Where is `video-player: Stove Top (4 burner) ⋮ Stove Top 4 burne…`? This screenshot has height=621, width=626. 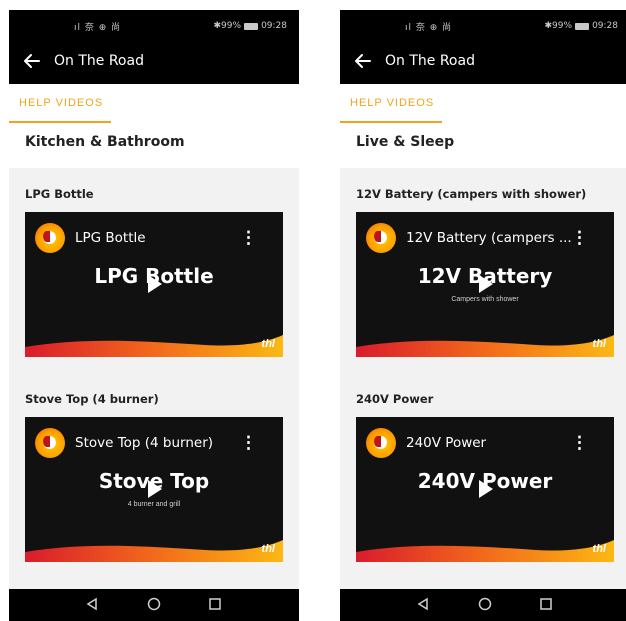 video-player: Stove Top (4 burner) ⋮ Stove Top 4 burne… is located at coordinates (154, 489).